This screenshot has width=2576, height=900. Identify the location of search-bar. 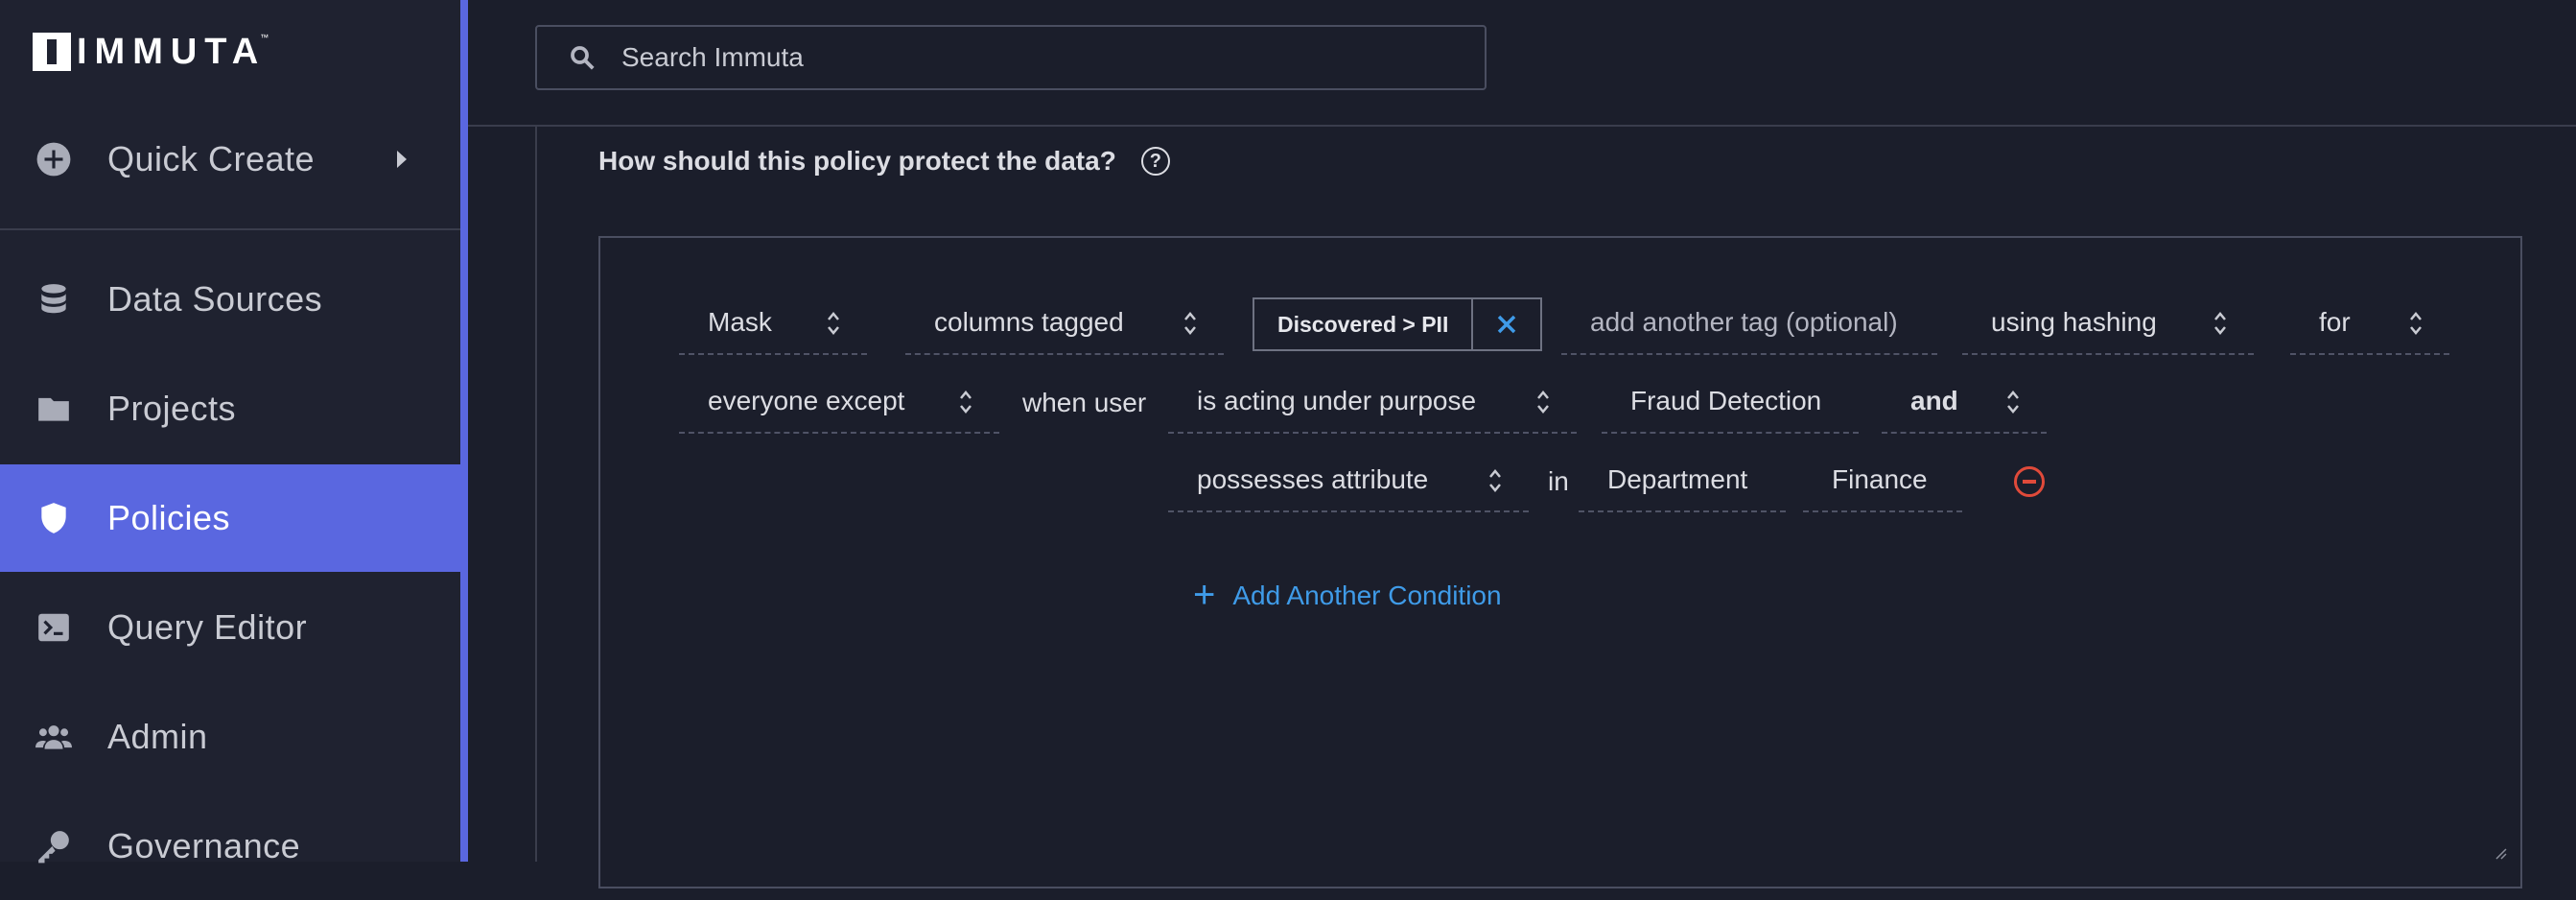
(1011, 57).